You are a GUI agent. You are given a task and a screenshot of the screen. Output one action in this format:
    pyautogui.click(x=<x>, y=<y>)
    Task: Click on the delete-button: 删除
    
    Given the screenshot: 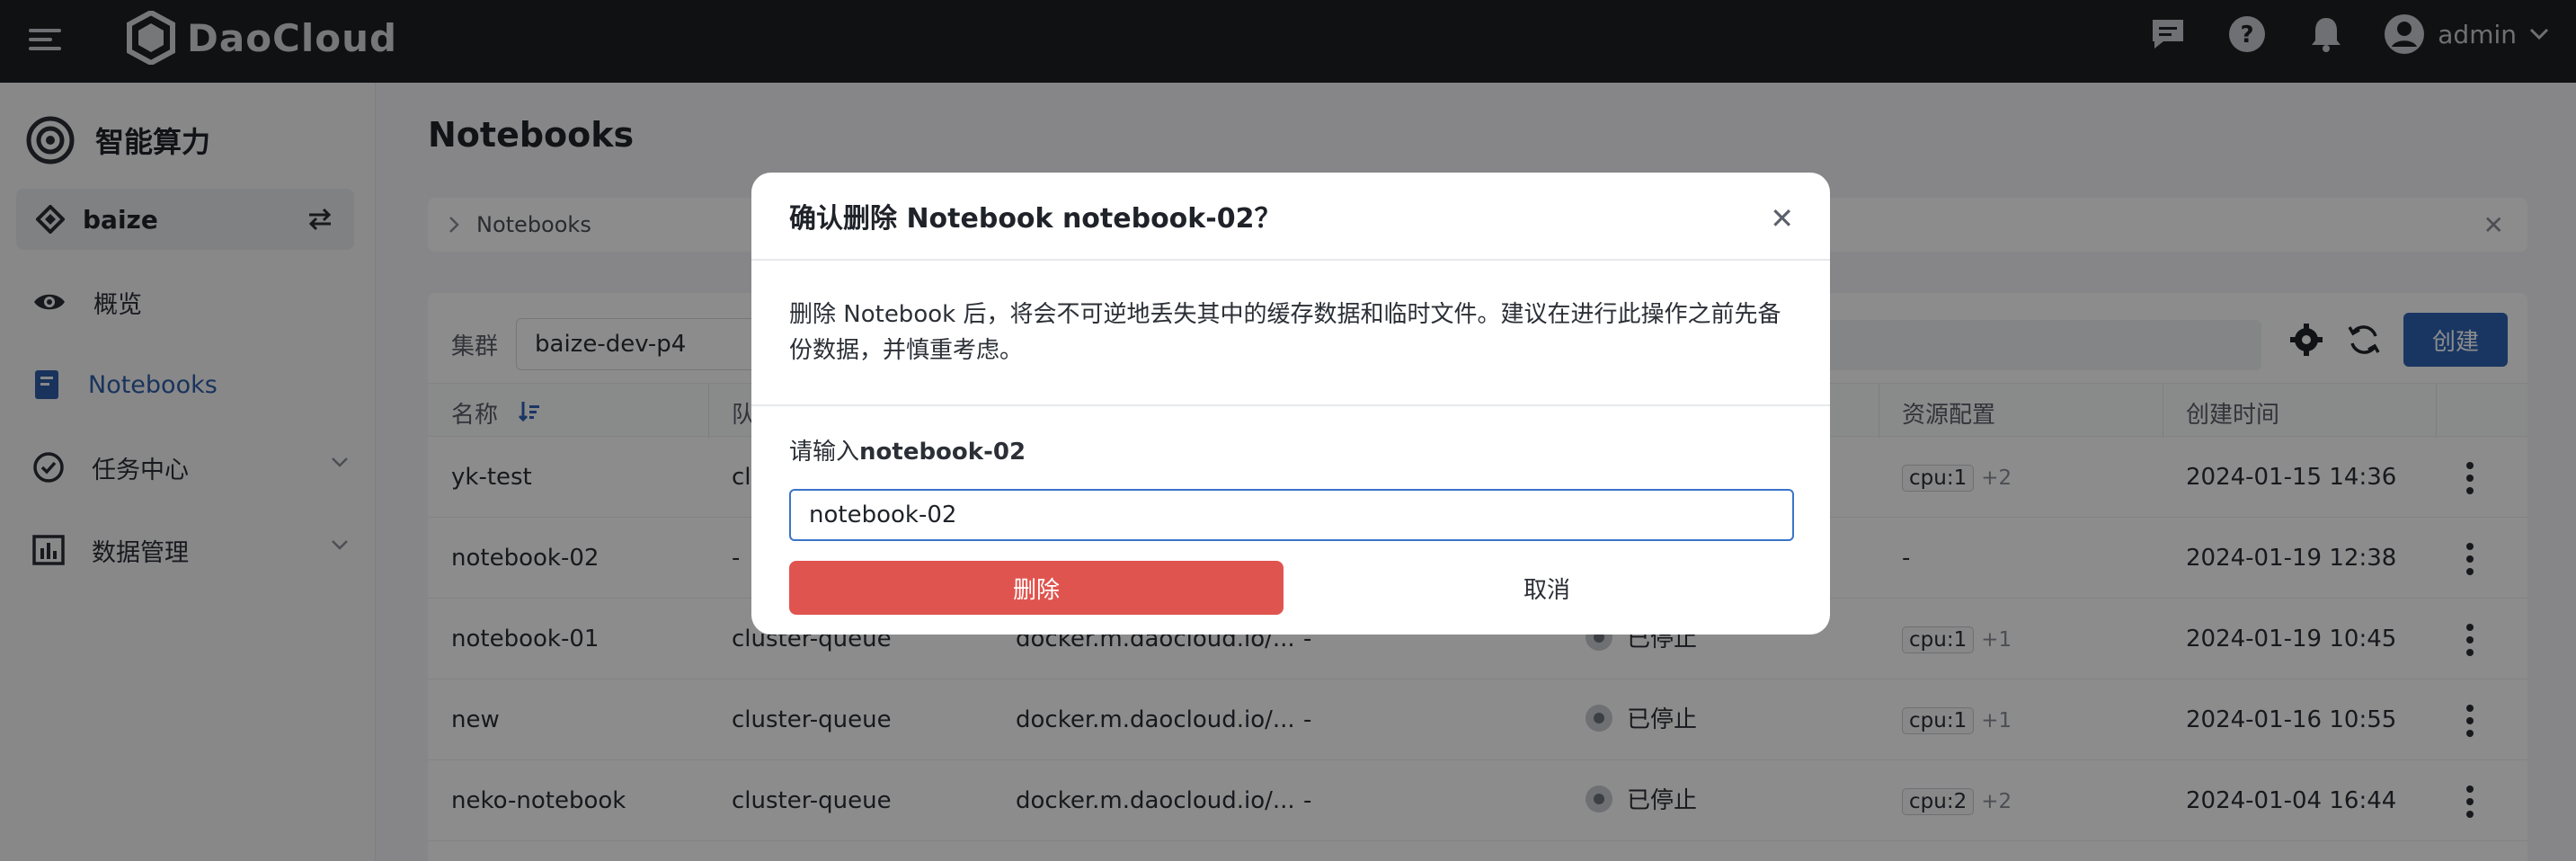 What is the action you would take?
    pyautogui.click(x=1036, y=588)
    